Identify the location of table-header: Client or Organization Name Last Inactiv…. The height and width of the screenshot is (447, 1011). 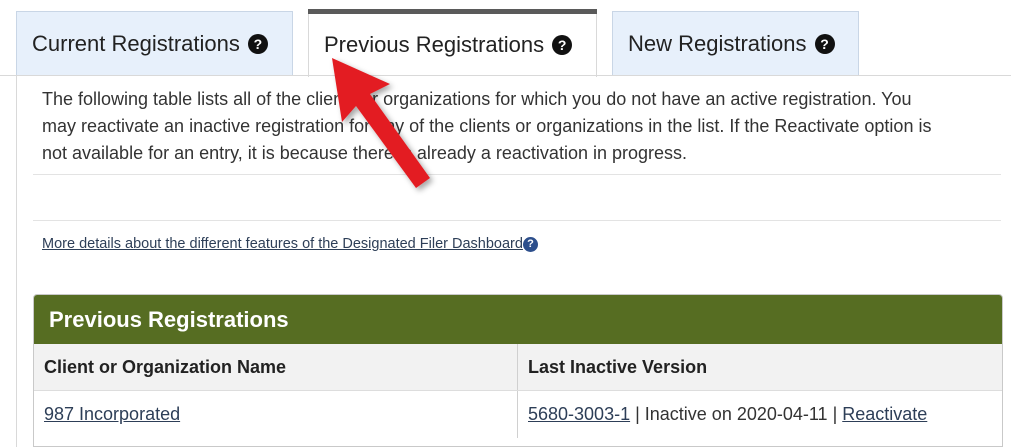
(518, 367).